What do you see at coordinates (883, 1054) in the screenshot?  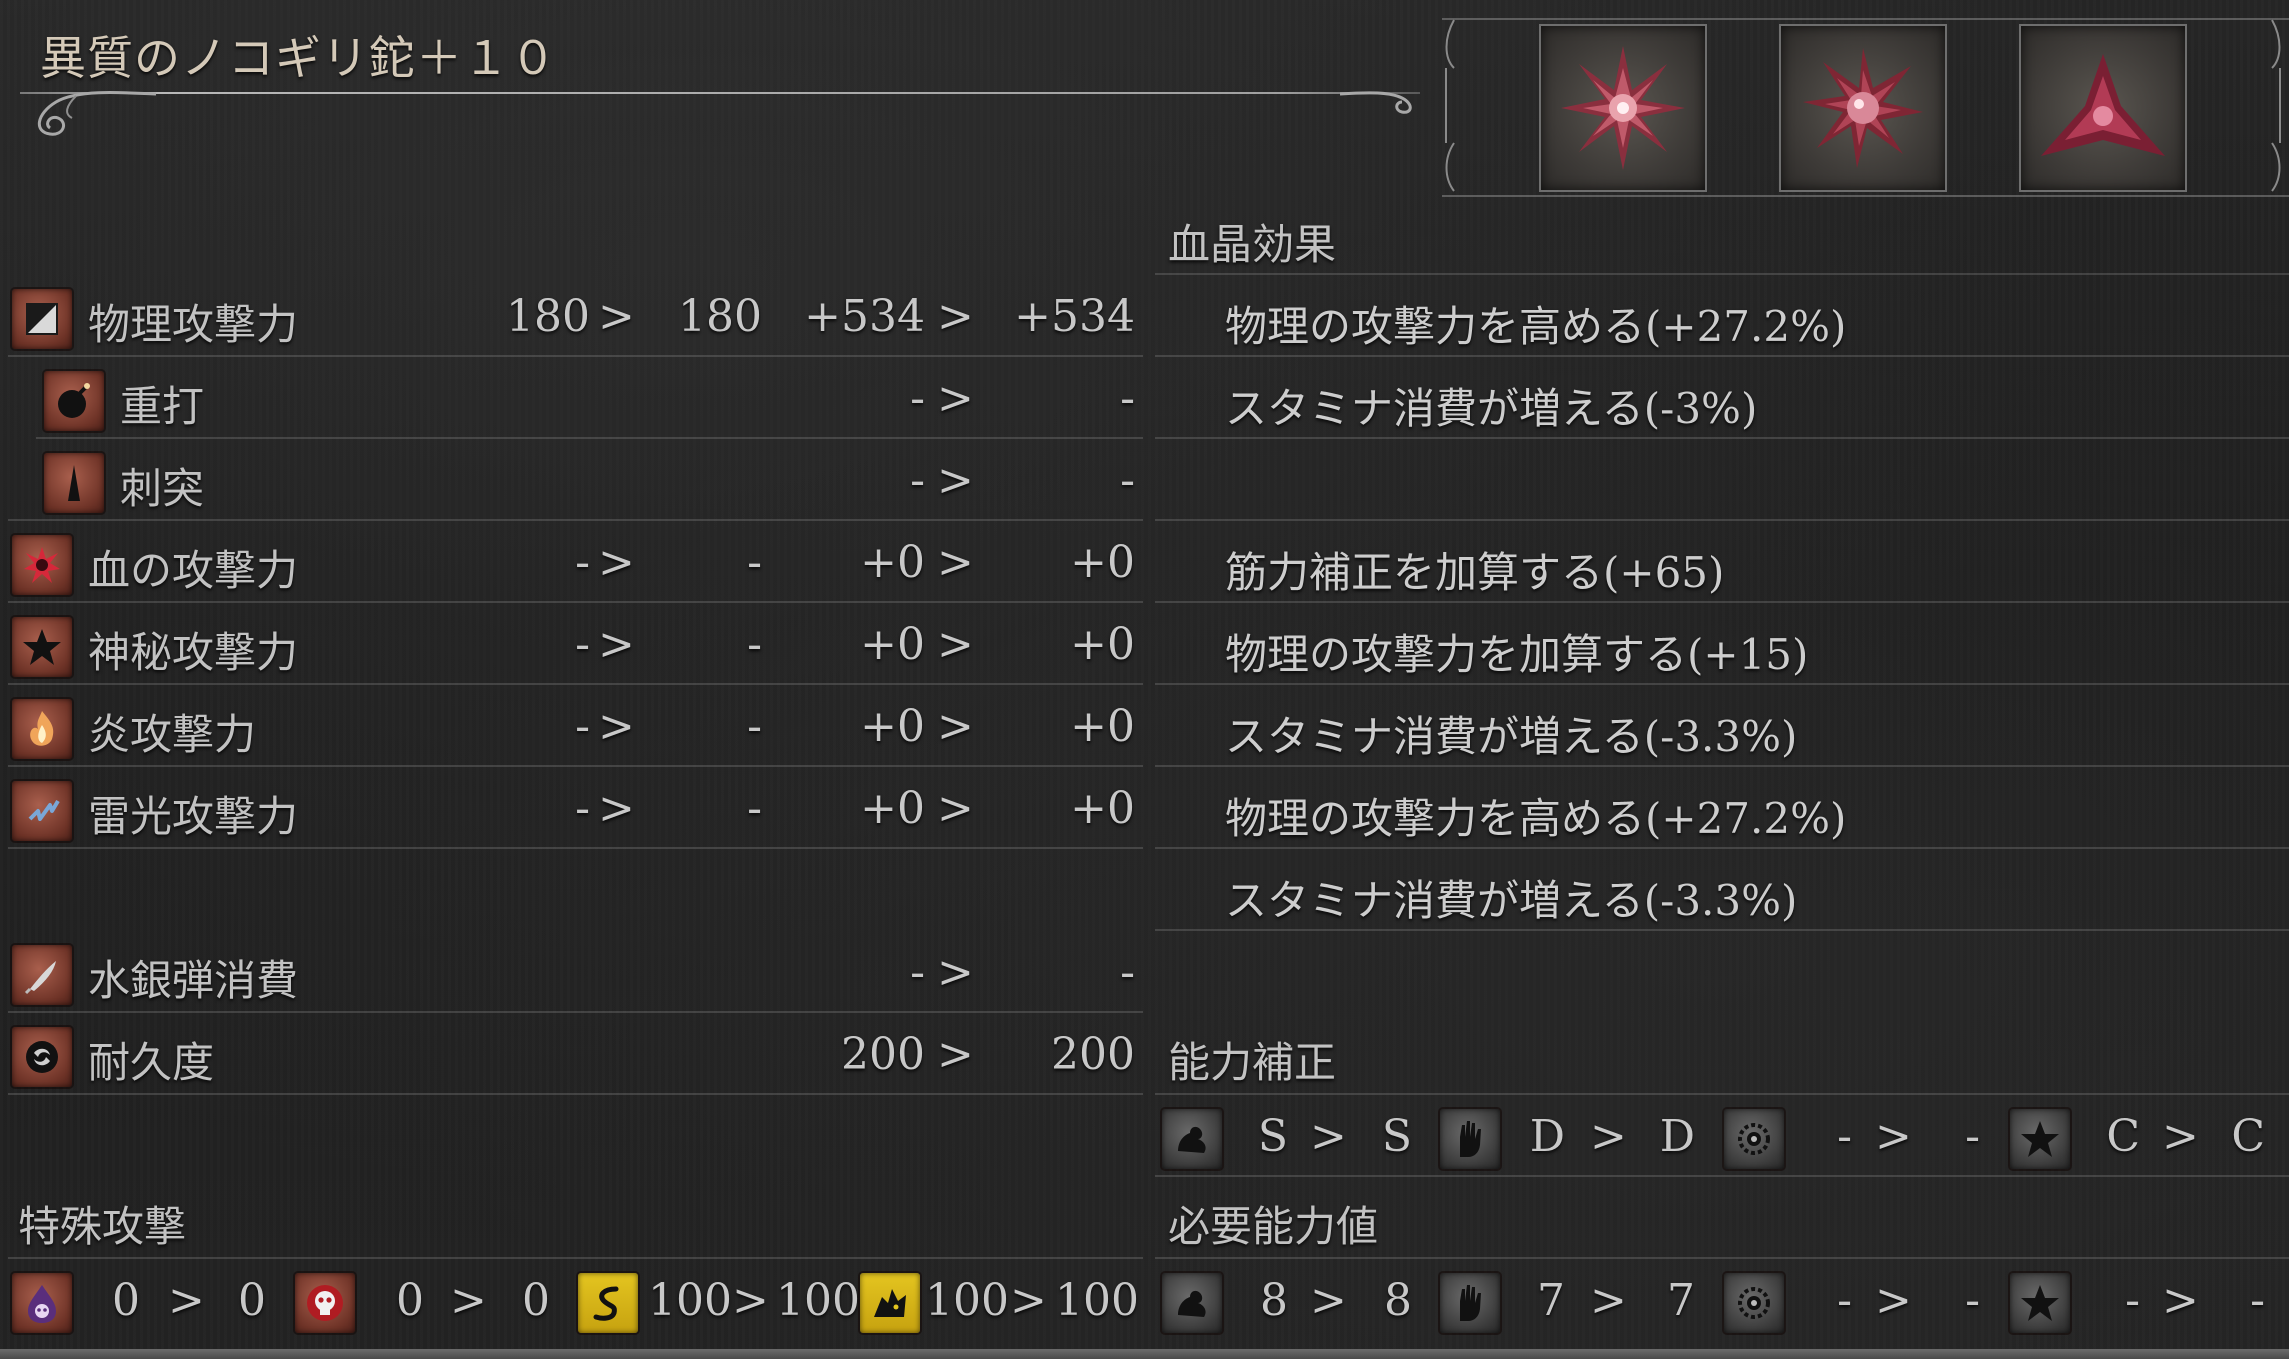 I see `durability-current: 200` at bounding box center [883, 1054].